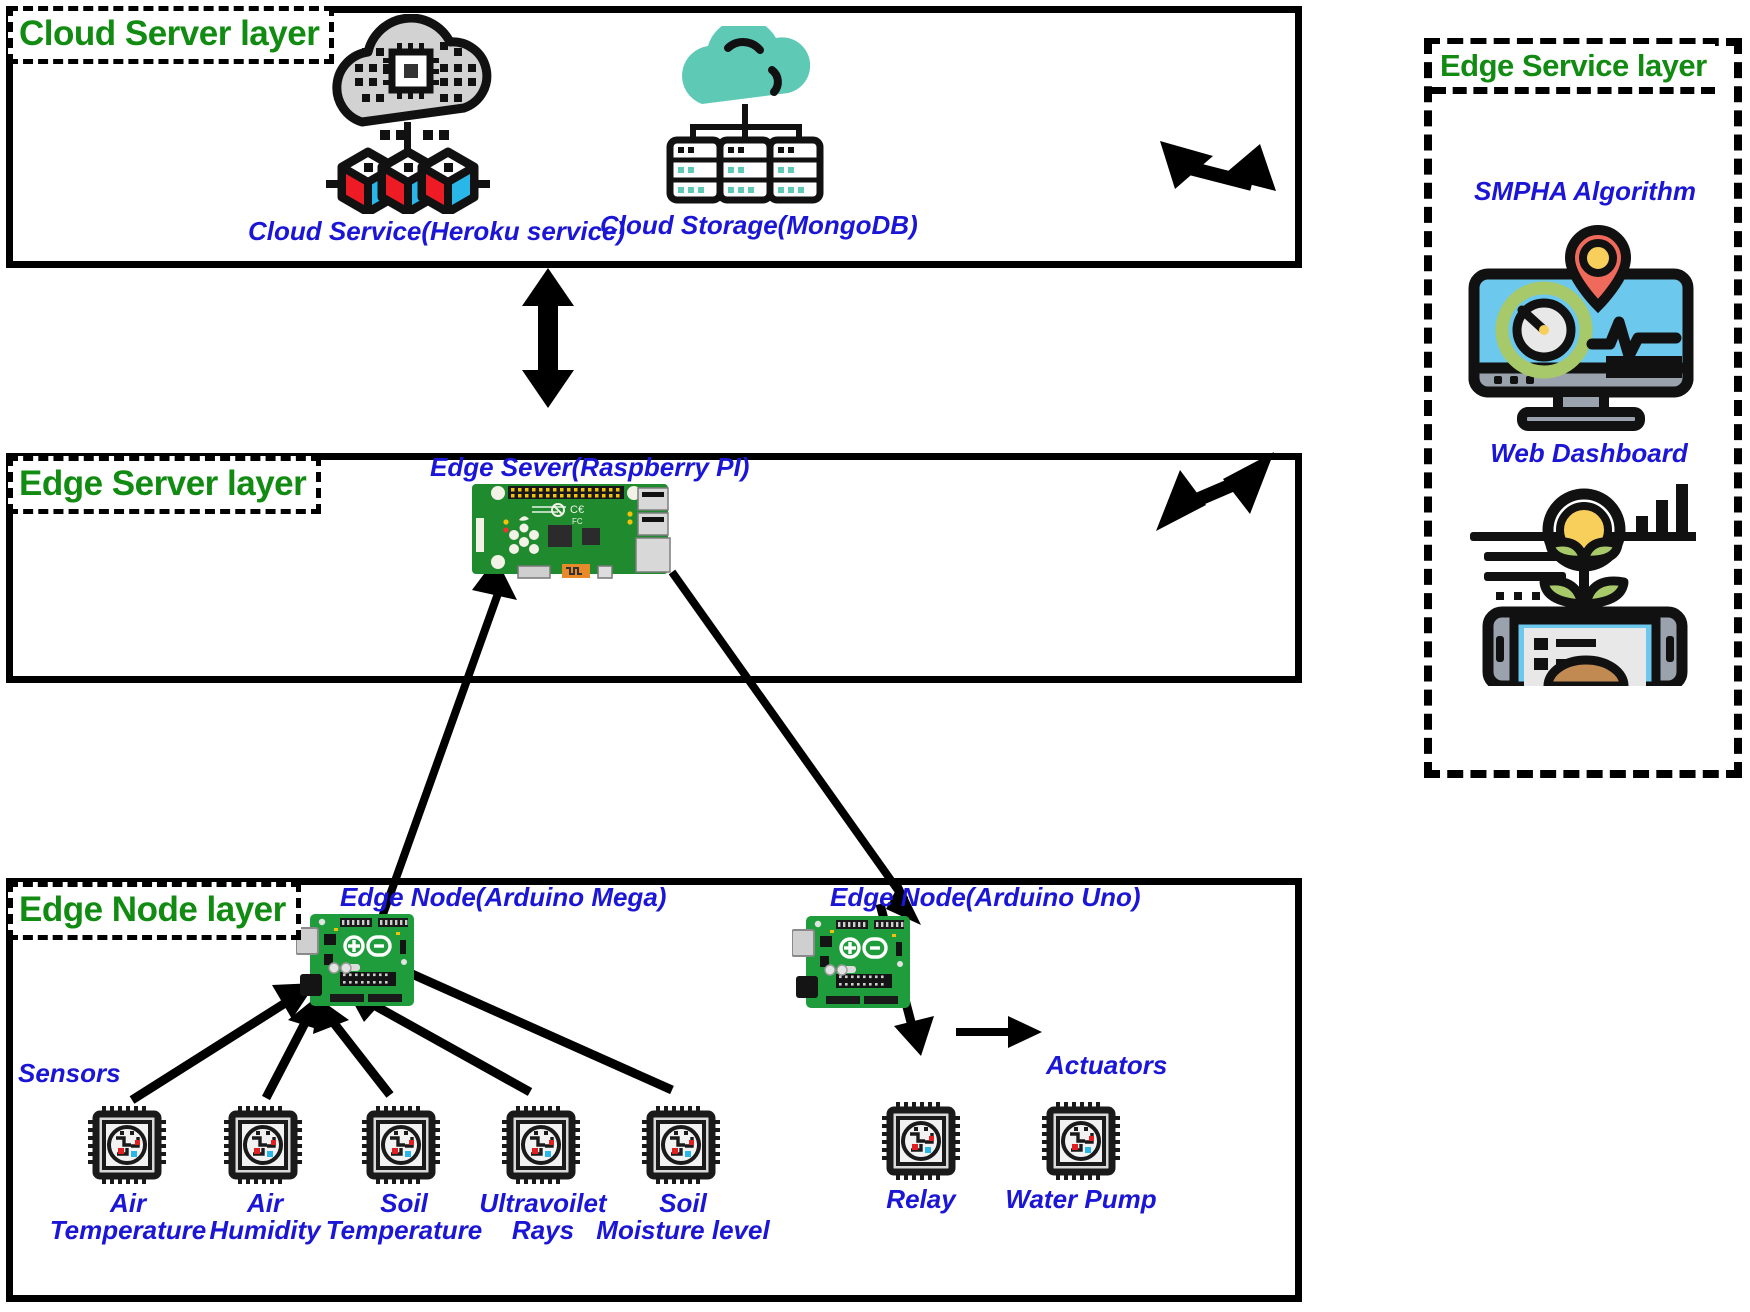  Describe the element at coordinates (1585, 585) in the screenshot. I see `plant-tablet-chart-icon` at that location.